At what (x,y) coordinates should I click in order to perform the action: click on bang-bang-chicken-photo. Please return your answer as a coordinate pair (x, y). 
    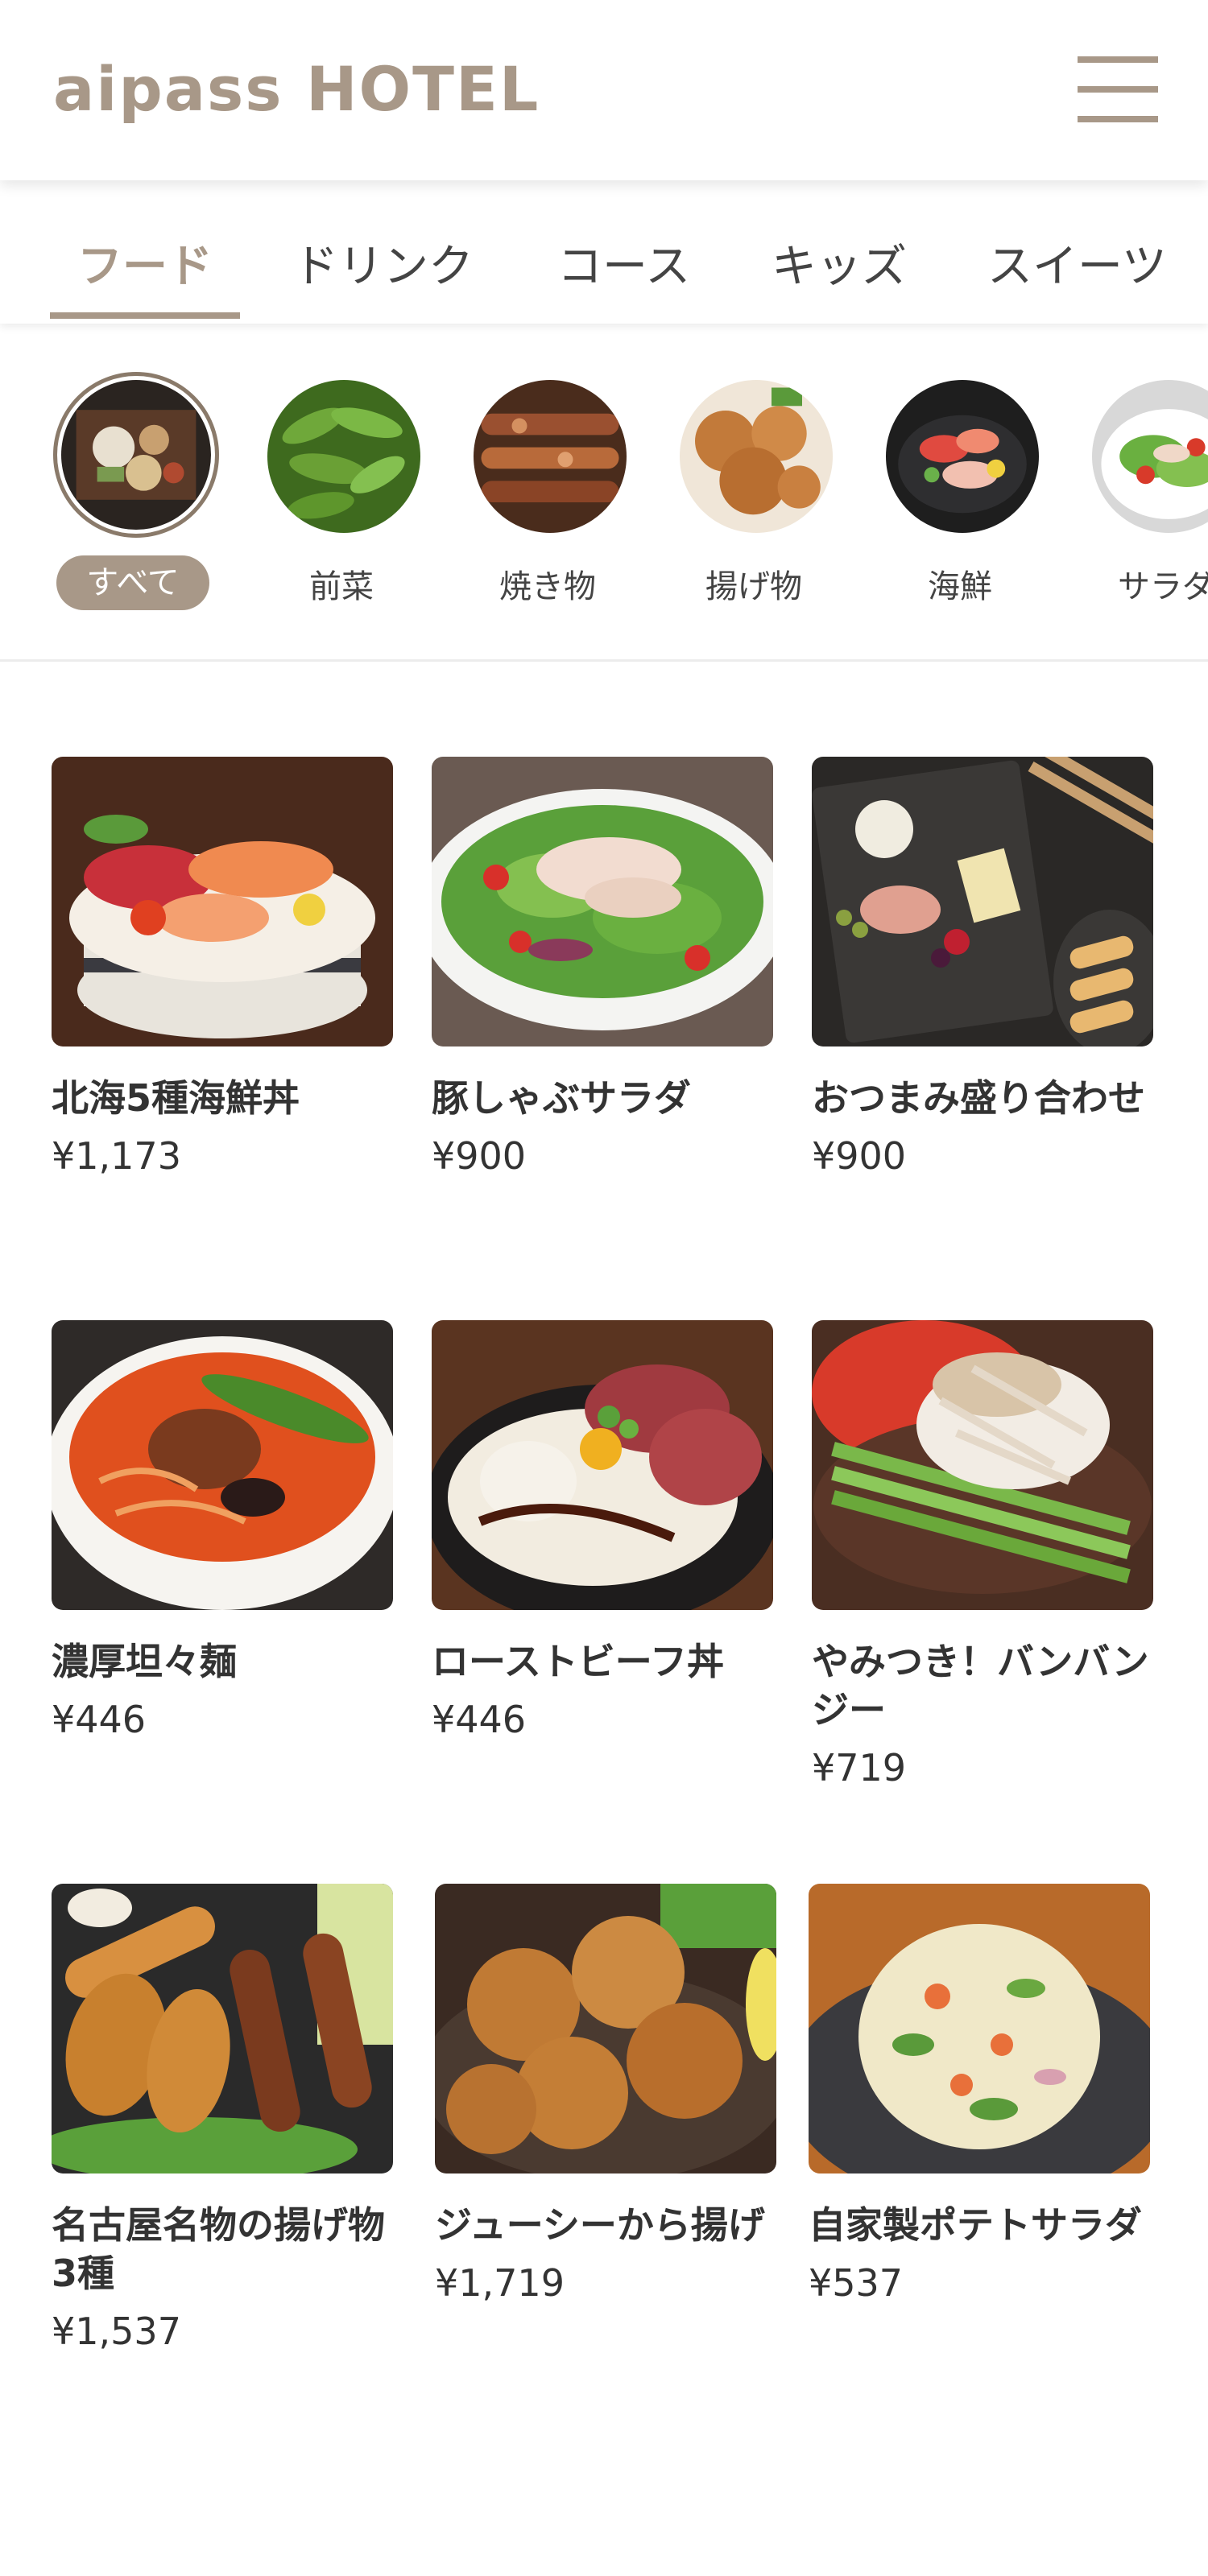
    Looking at the image, I should click on (982, 1465).